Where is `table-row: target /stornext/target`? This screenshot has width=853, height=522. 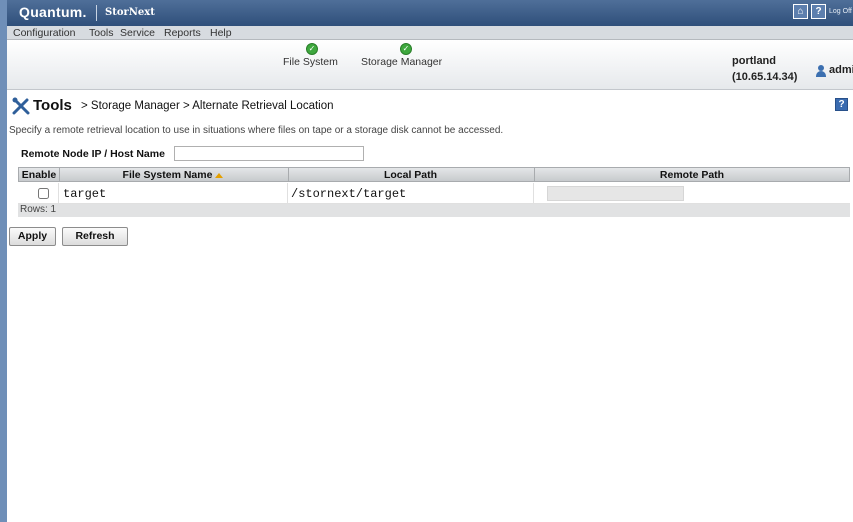
table-row: target /stornext/target is located at coordinates (434, 193).